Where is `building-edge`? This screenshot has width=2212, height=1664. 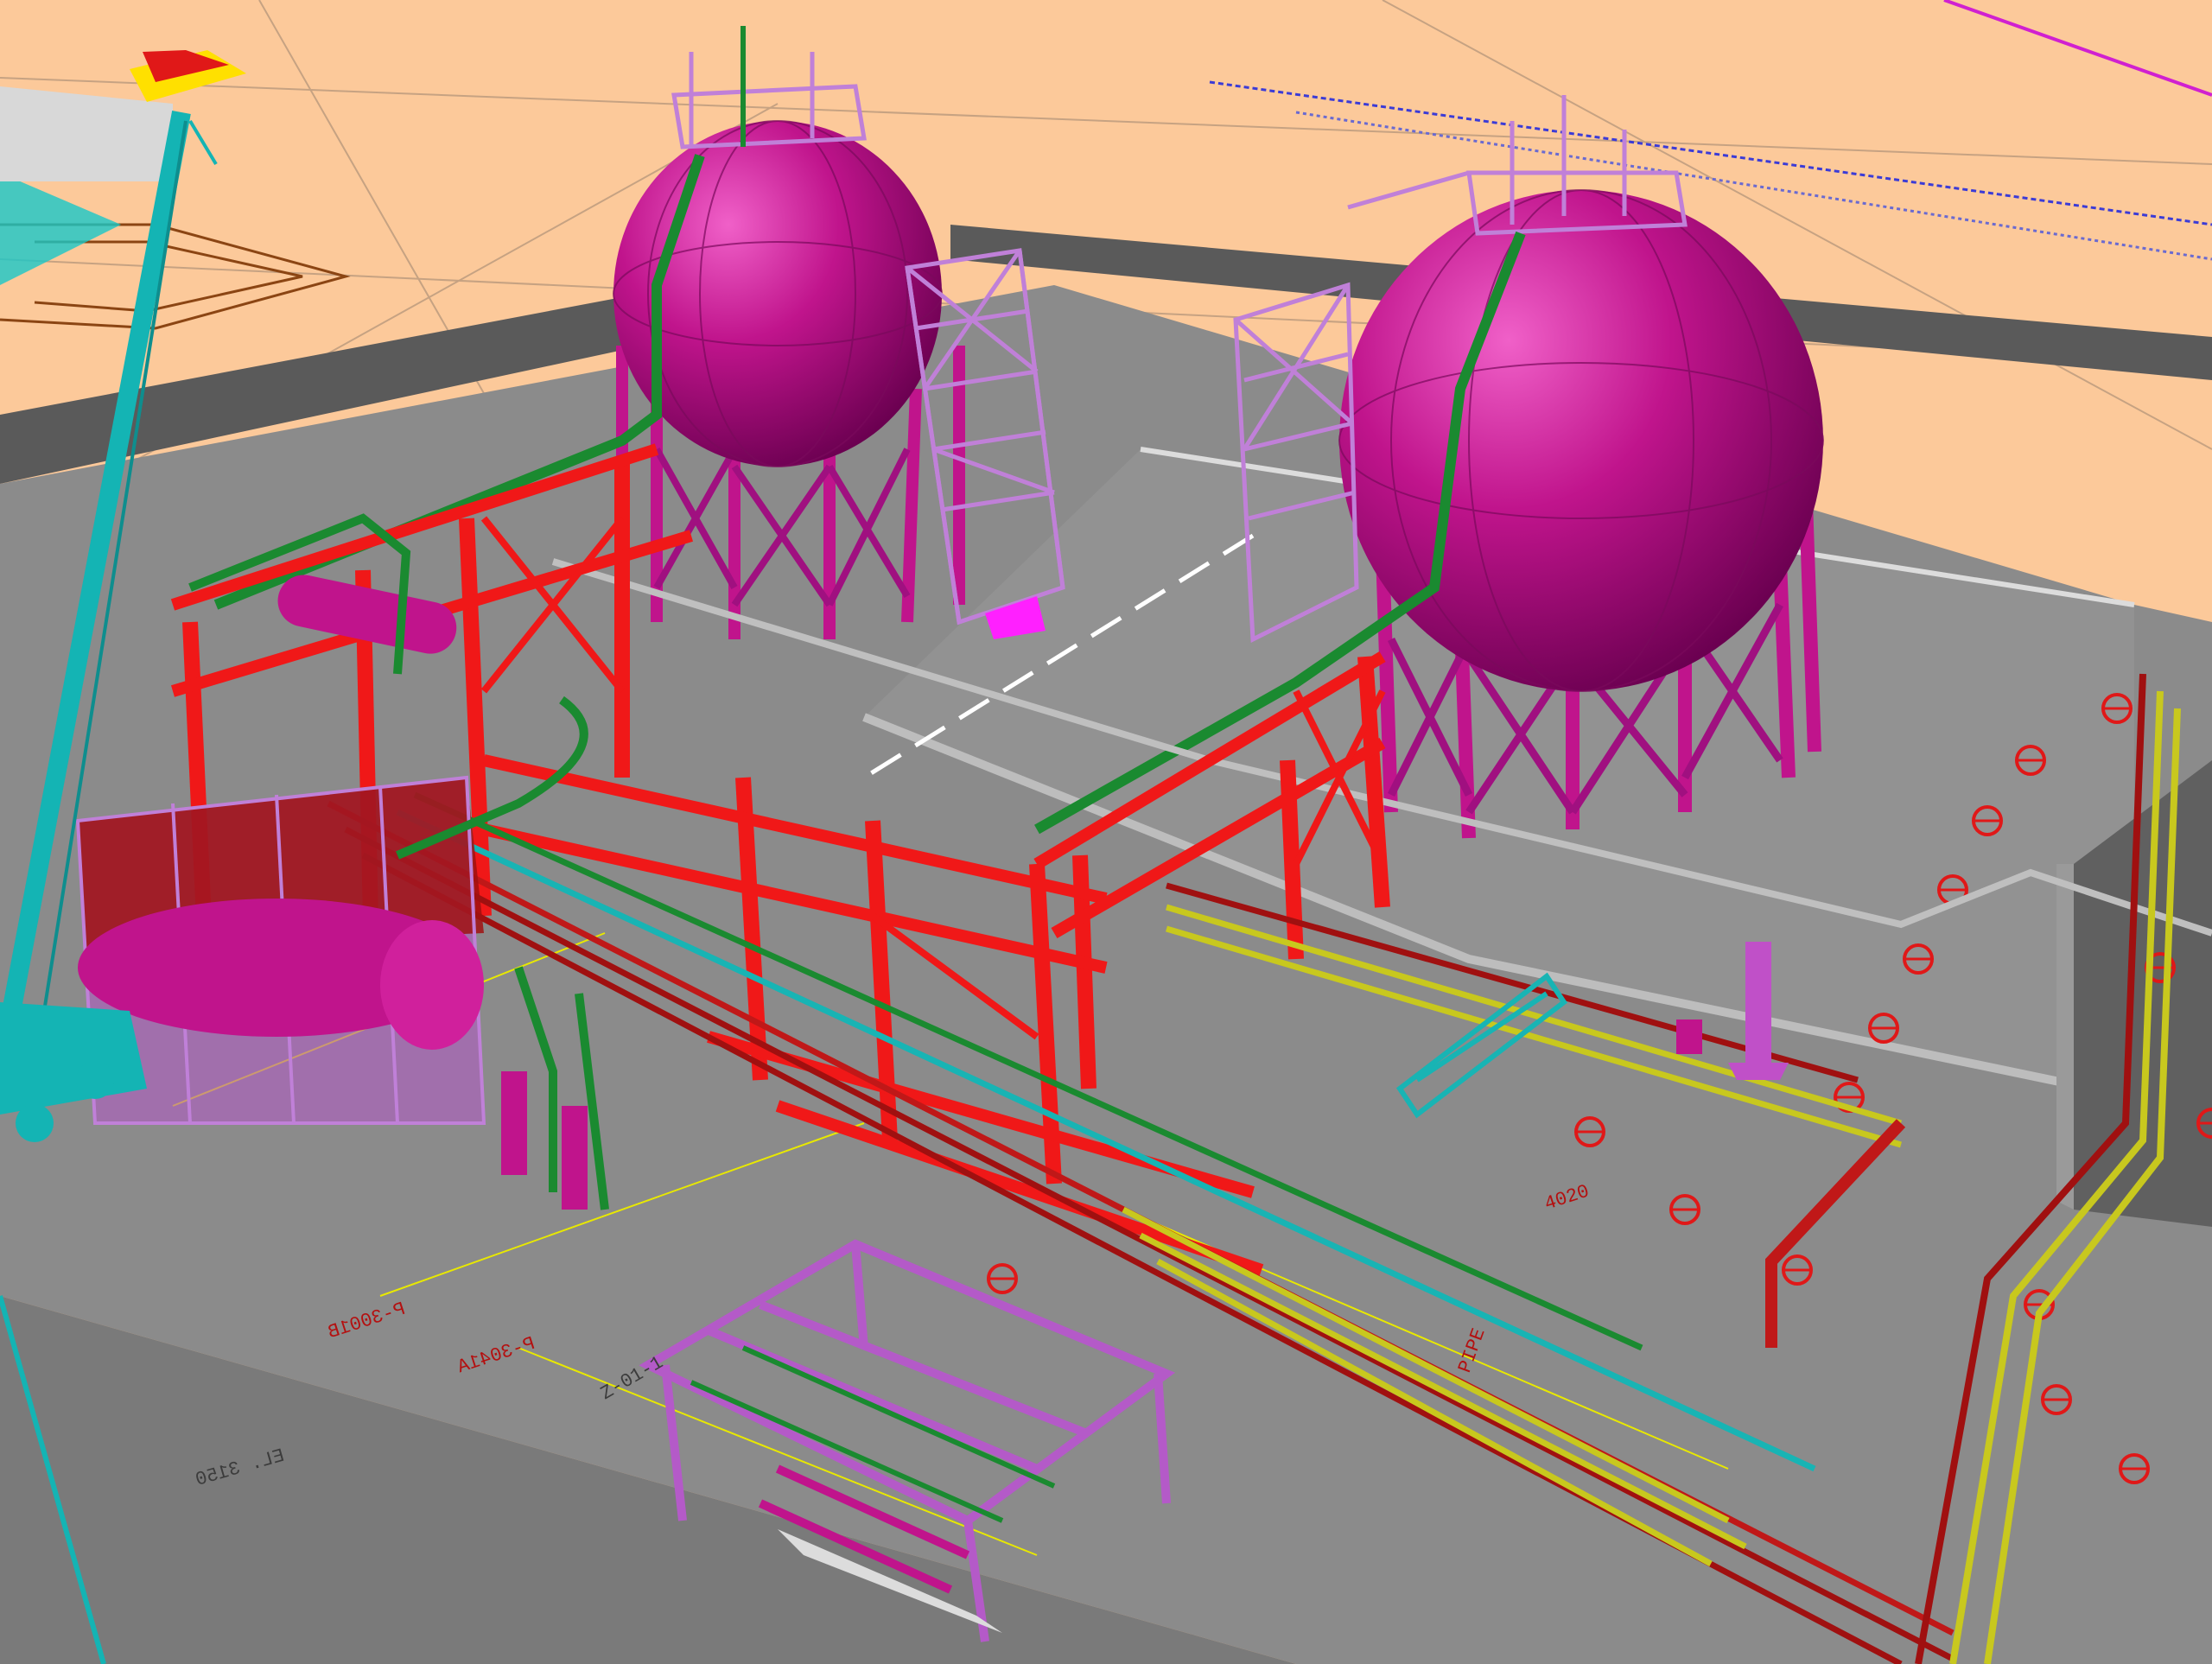 building-edge is located at coordinates (2065, 1037).